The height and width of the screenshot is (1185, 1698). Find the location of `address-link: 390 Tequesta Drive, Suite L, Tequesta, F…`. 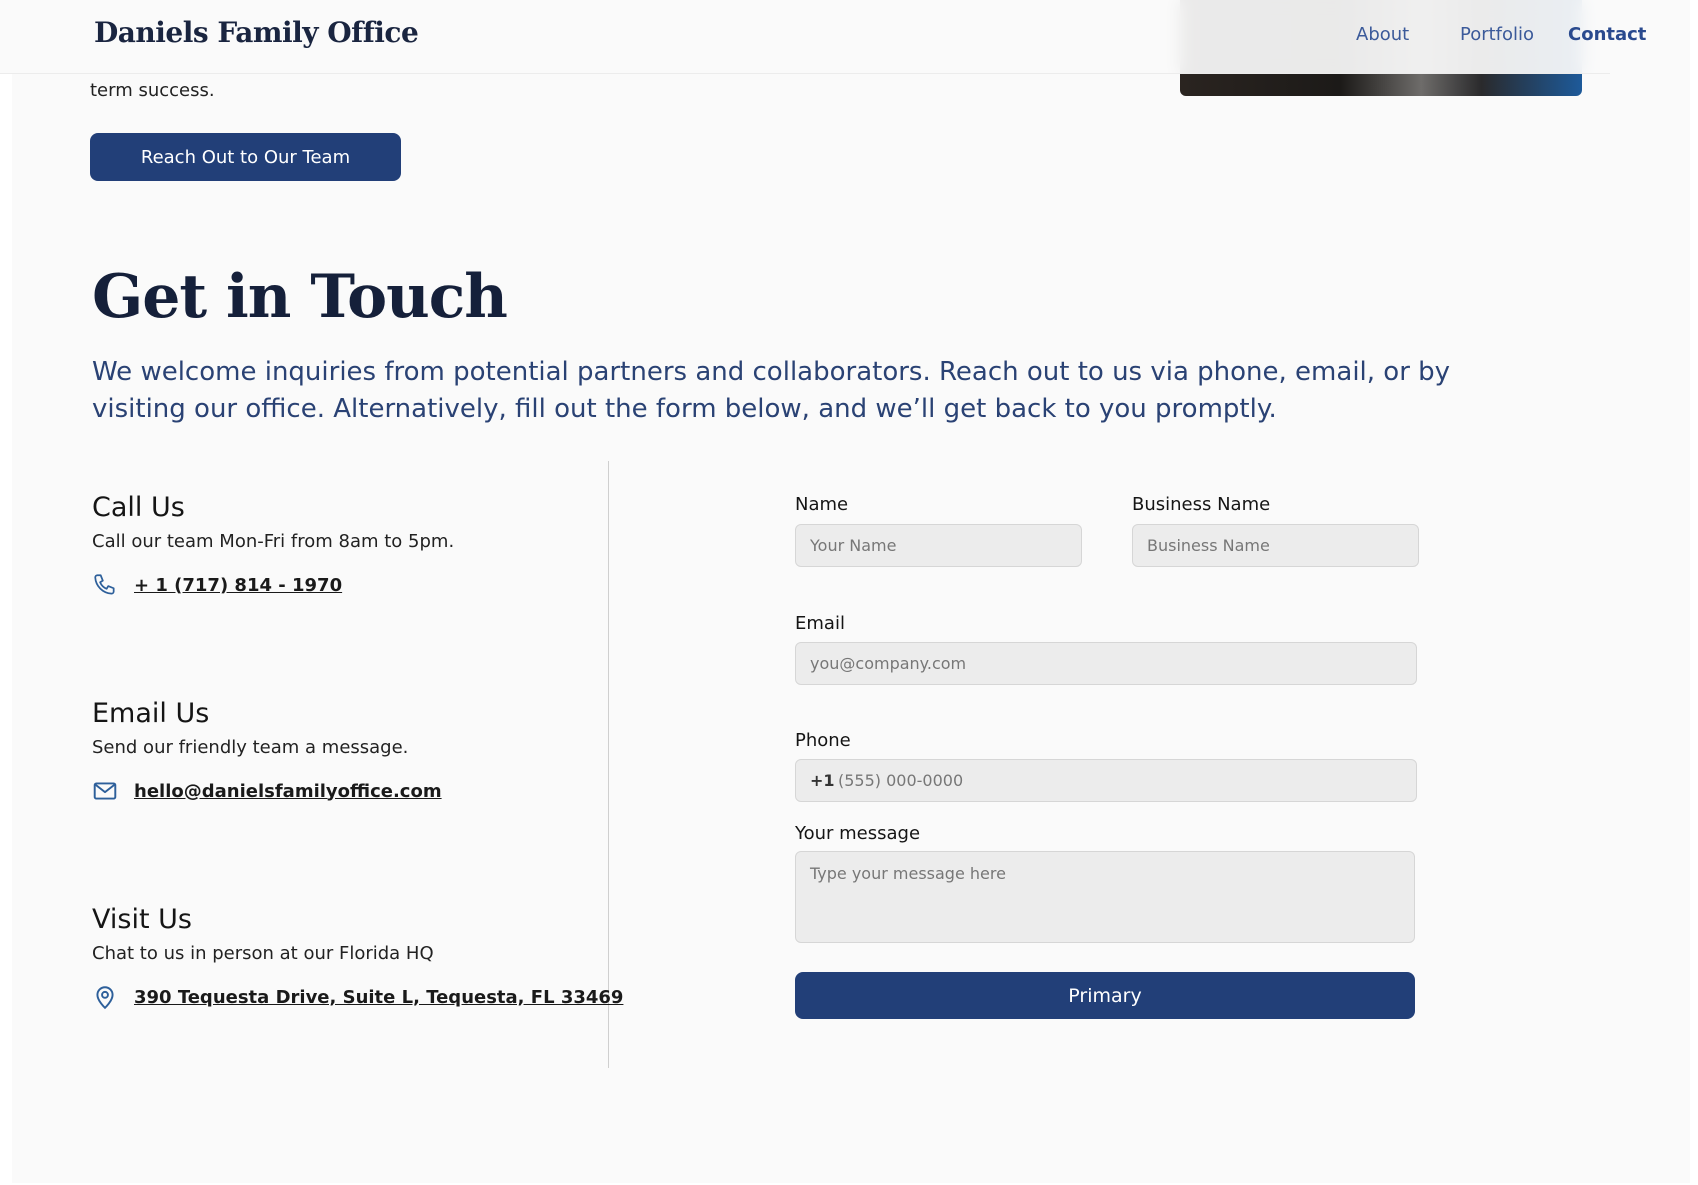

address-link: 390 Tequesta Drive, Suite L, Tequesta, F… is located at coordinates (378, 997).